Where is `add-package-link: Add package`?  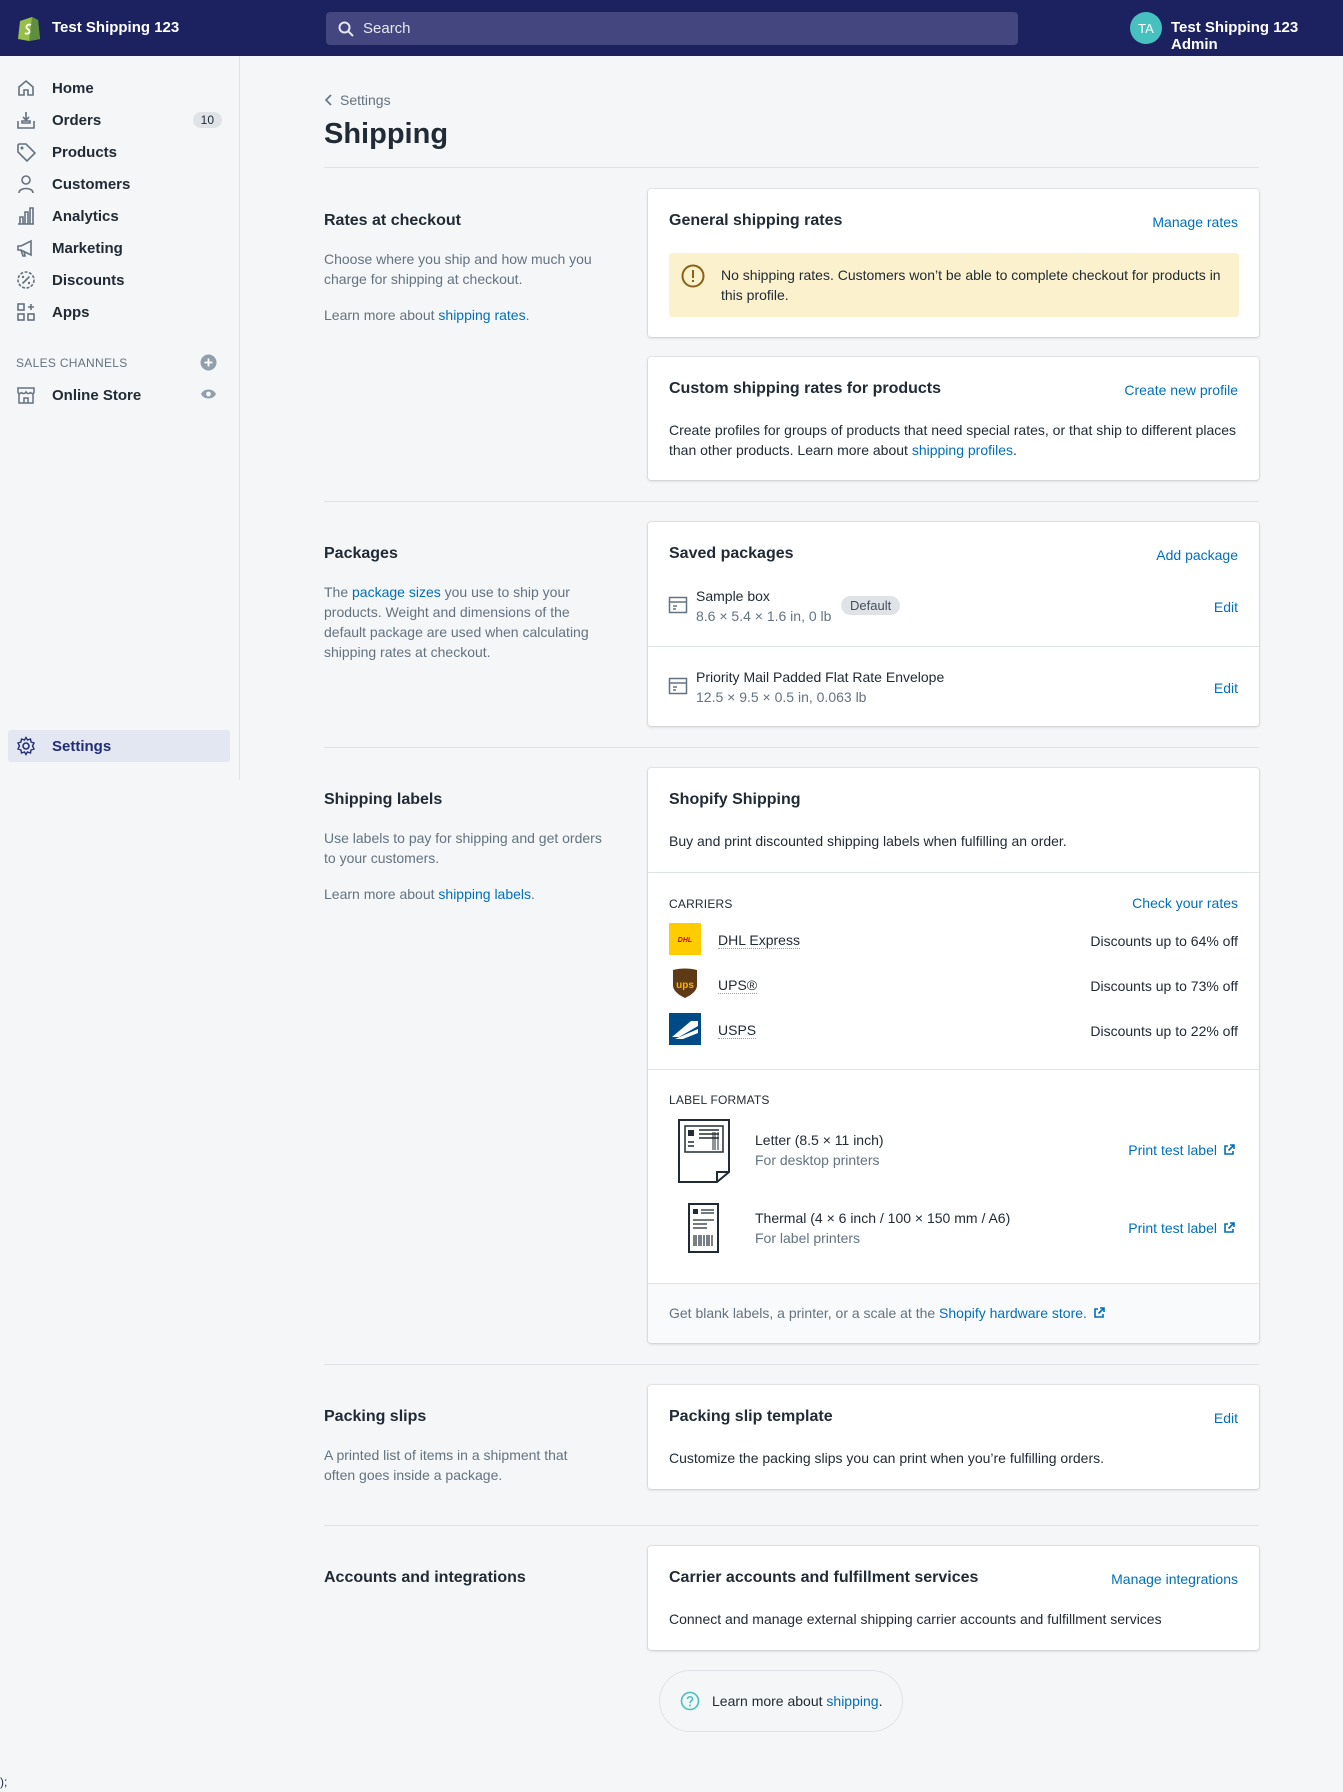 add-package-link: Add package is located at coordinates (1197, 555).